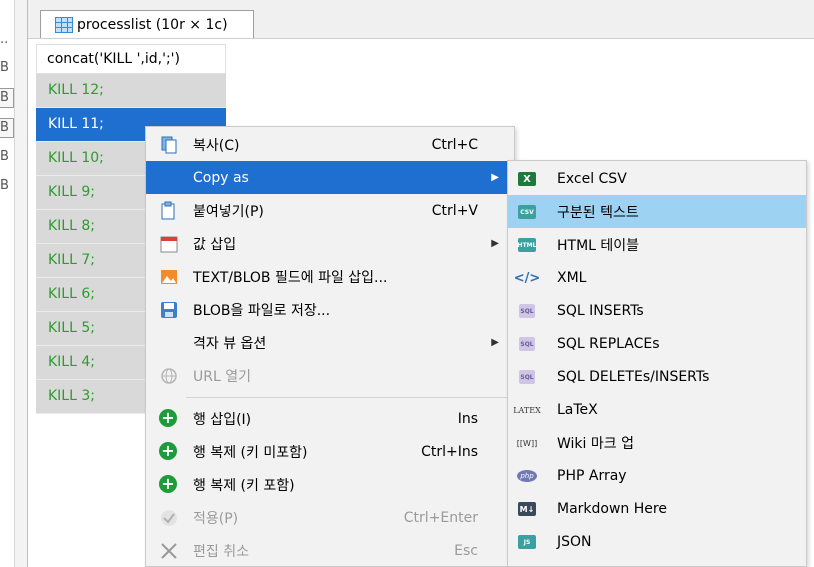 Image resolution: width=814 pixels, height=567 pixels. What do you see at coordinates (527, 509) in the screenshot?
I see `markdown-icon: M↓` at bounding box center [527, 509].